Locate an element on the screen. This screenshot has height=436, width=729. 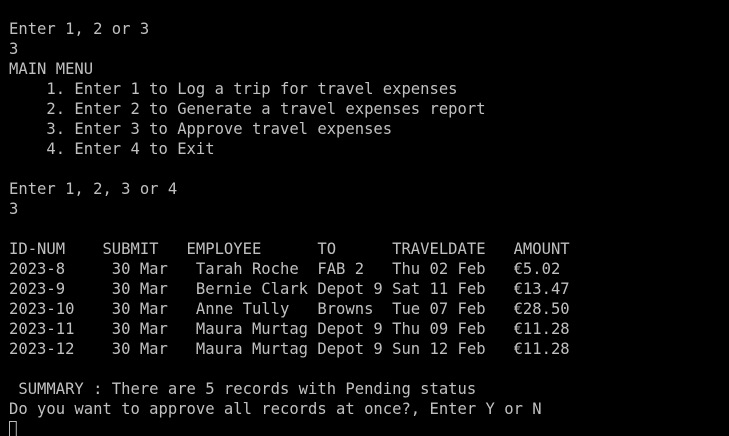
prompt-line: Enter 1, 2 or 3 is located at coordinates (79, 28).